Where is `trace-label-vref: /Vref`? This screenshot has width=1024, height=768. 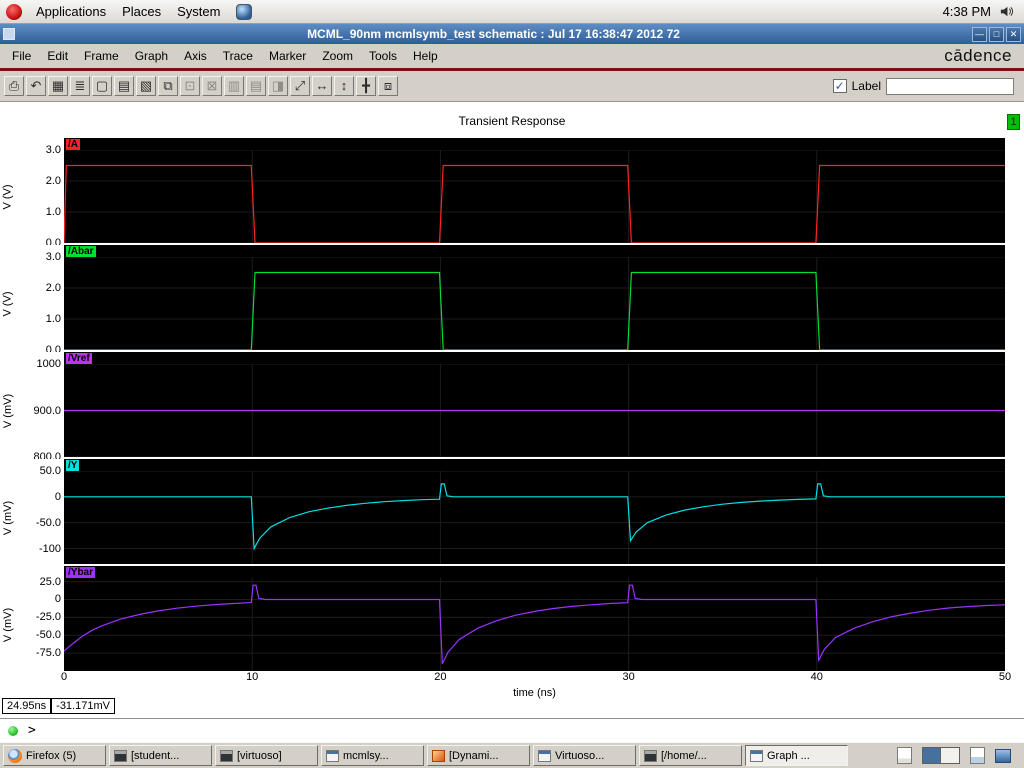
trace-label-vref: /Vref is located at coordinates (79, 358).